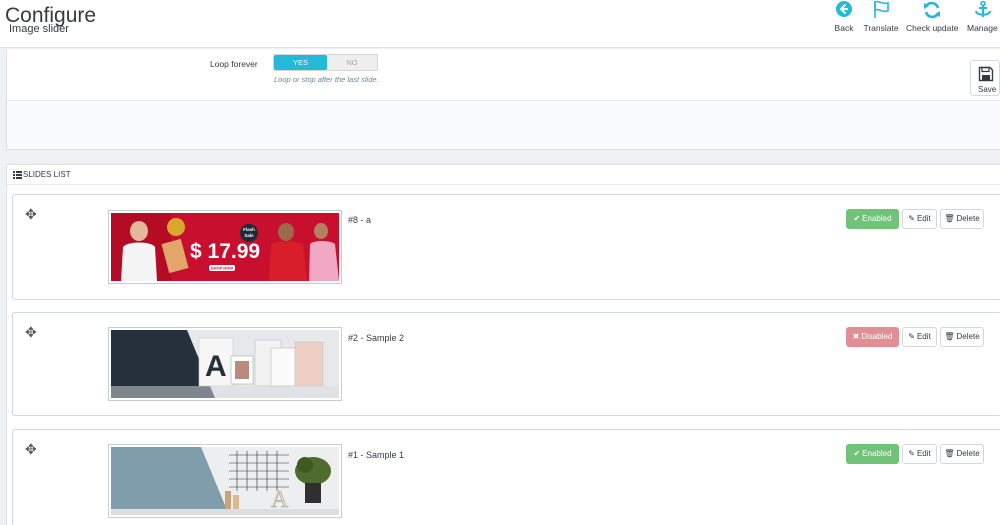  What do you see at coordinates (326, 79) in the screenshot?
I see `loop-forever-help: Loop or stop after the last slide.` at bounding box center [326, 79].